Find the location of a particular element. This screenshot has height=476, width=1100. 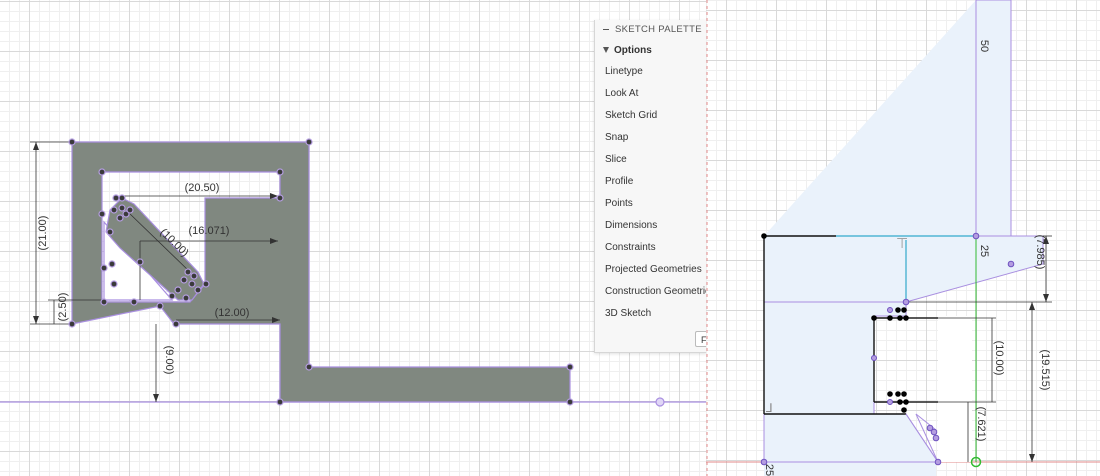

perpendicular-constraint-icon: ⊤ is located at coordinates (902, 244).